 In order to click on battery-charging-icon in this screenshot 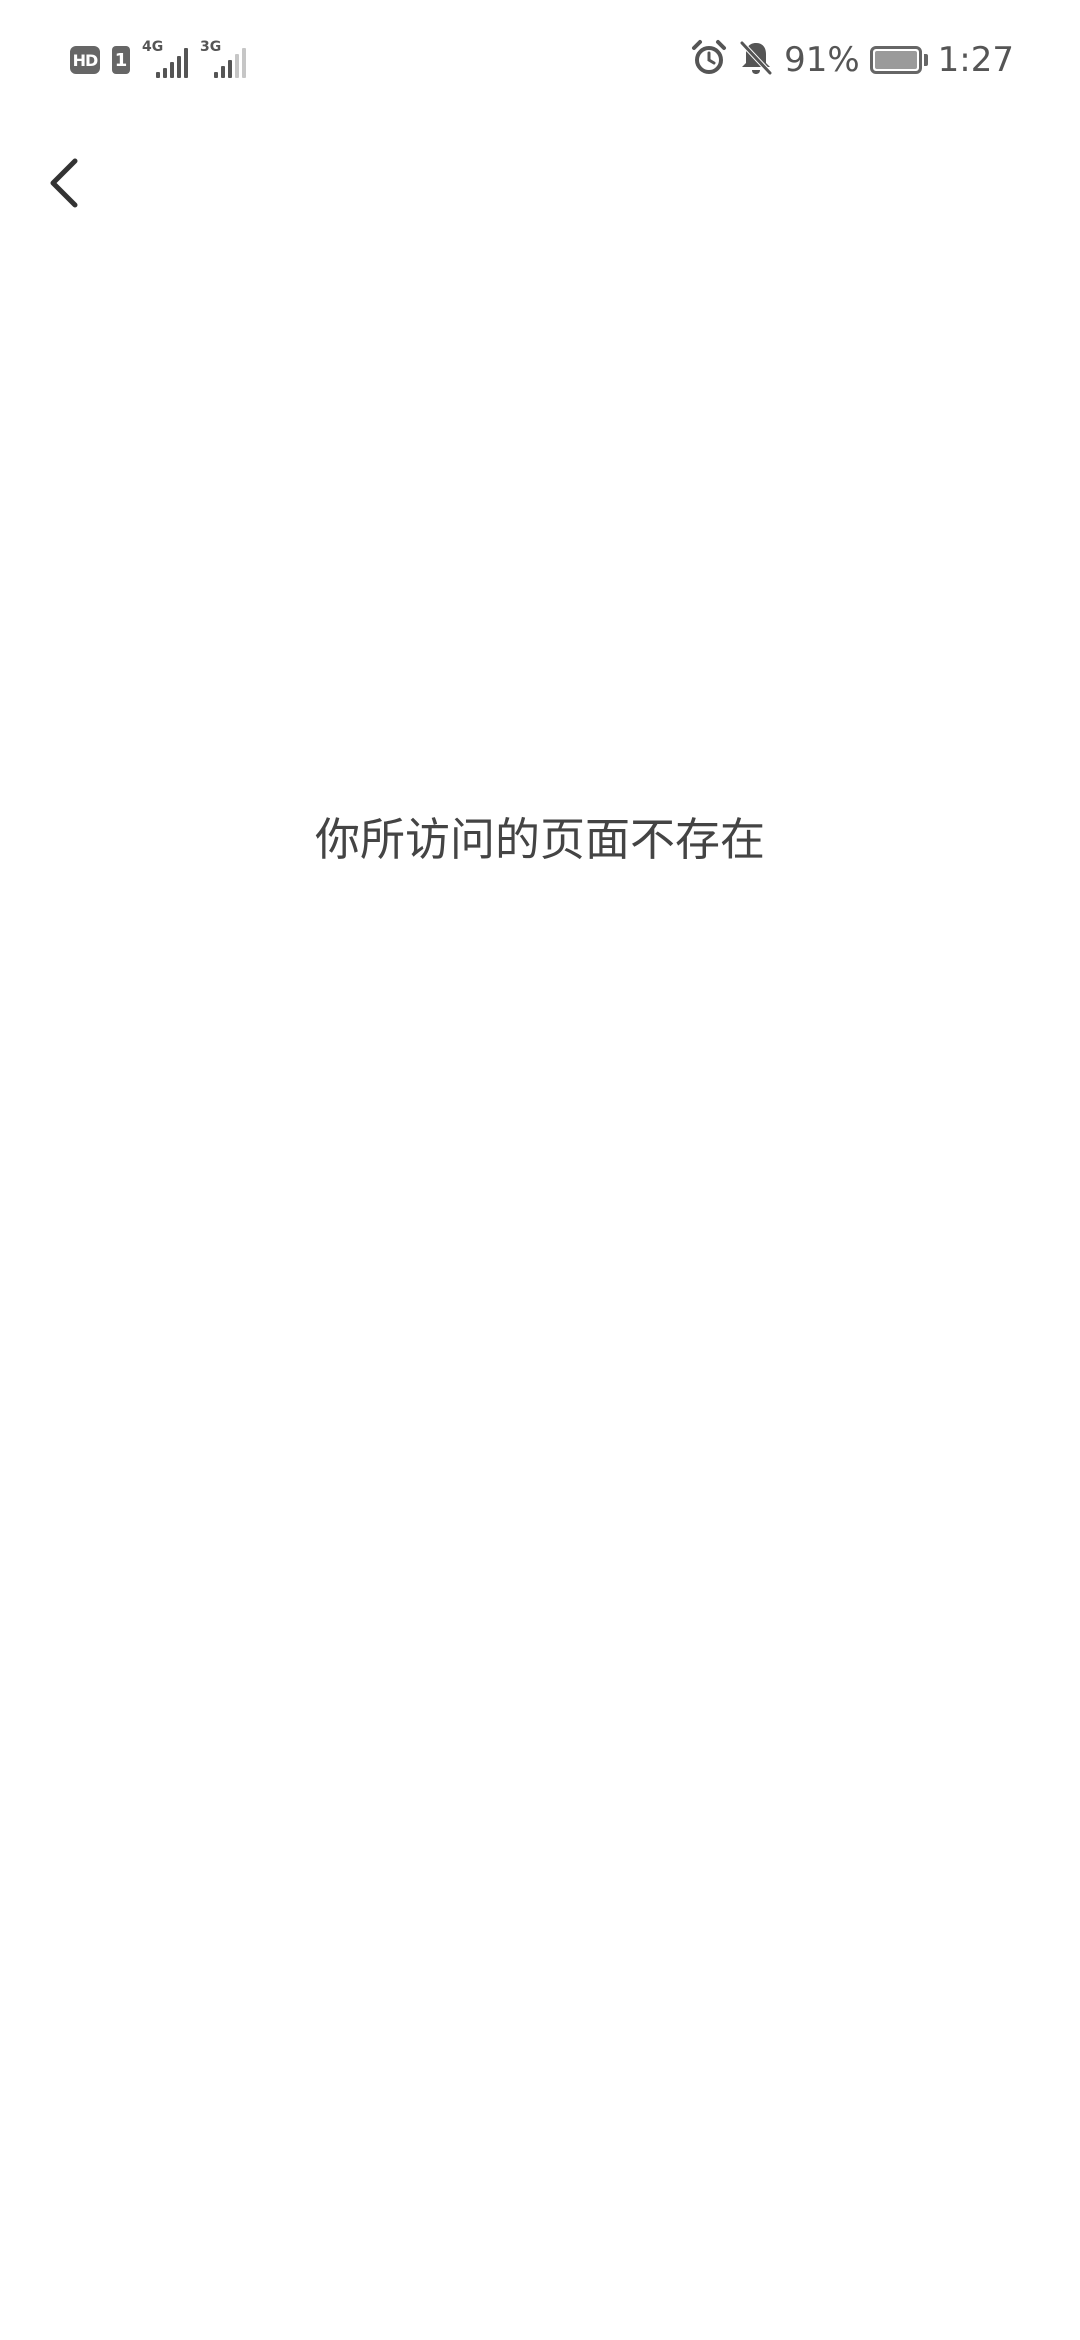, I will do `click(898, 60)`.